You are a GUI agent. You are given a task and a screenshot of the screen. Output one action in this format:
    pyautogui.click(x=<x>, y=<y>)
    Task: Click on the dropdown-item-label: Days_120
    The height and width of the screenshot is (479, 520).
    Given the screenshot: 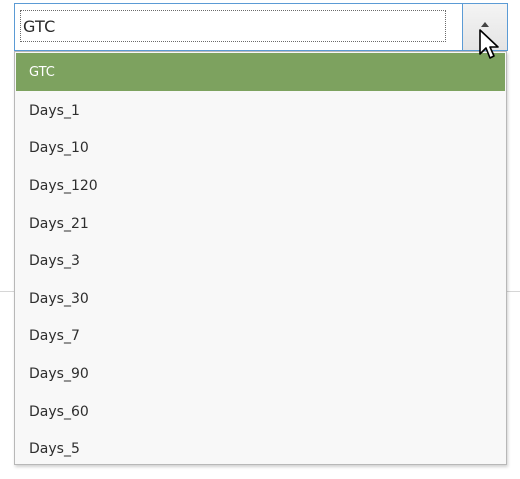 What is the action you would take?
    pyautogui.click(x=63, y=185)
    